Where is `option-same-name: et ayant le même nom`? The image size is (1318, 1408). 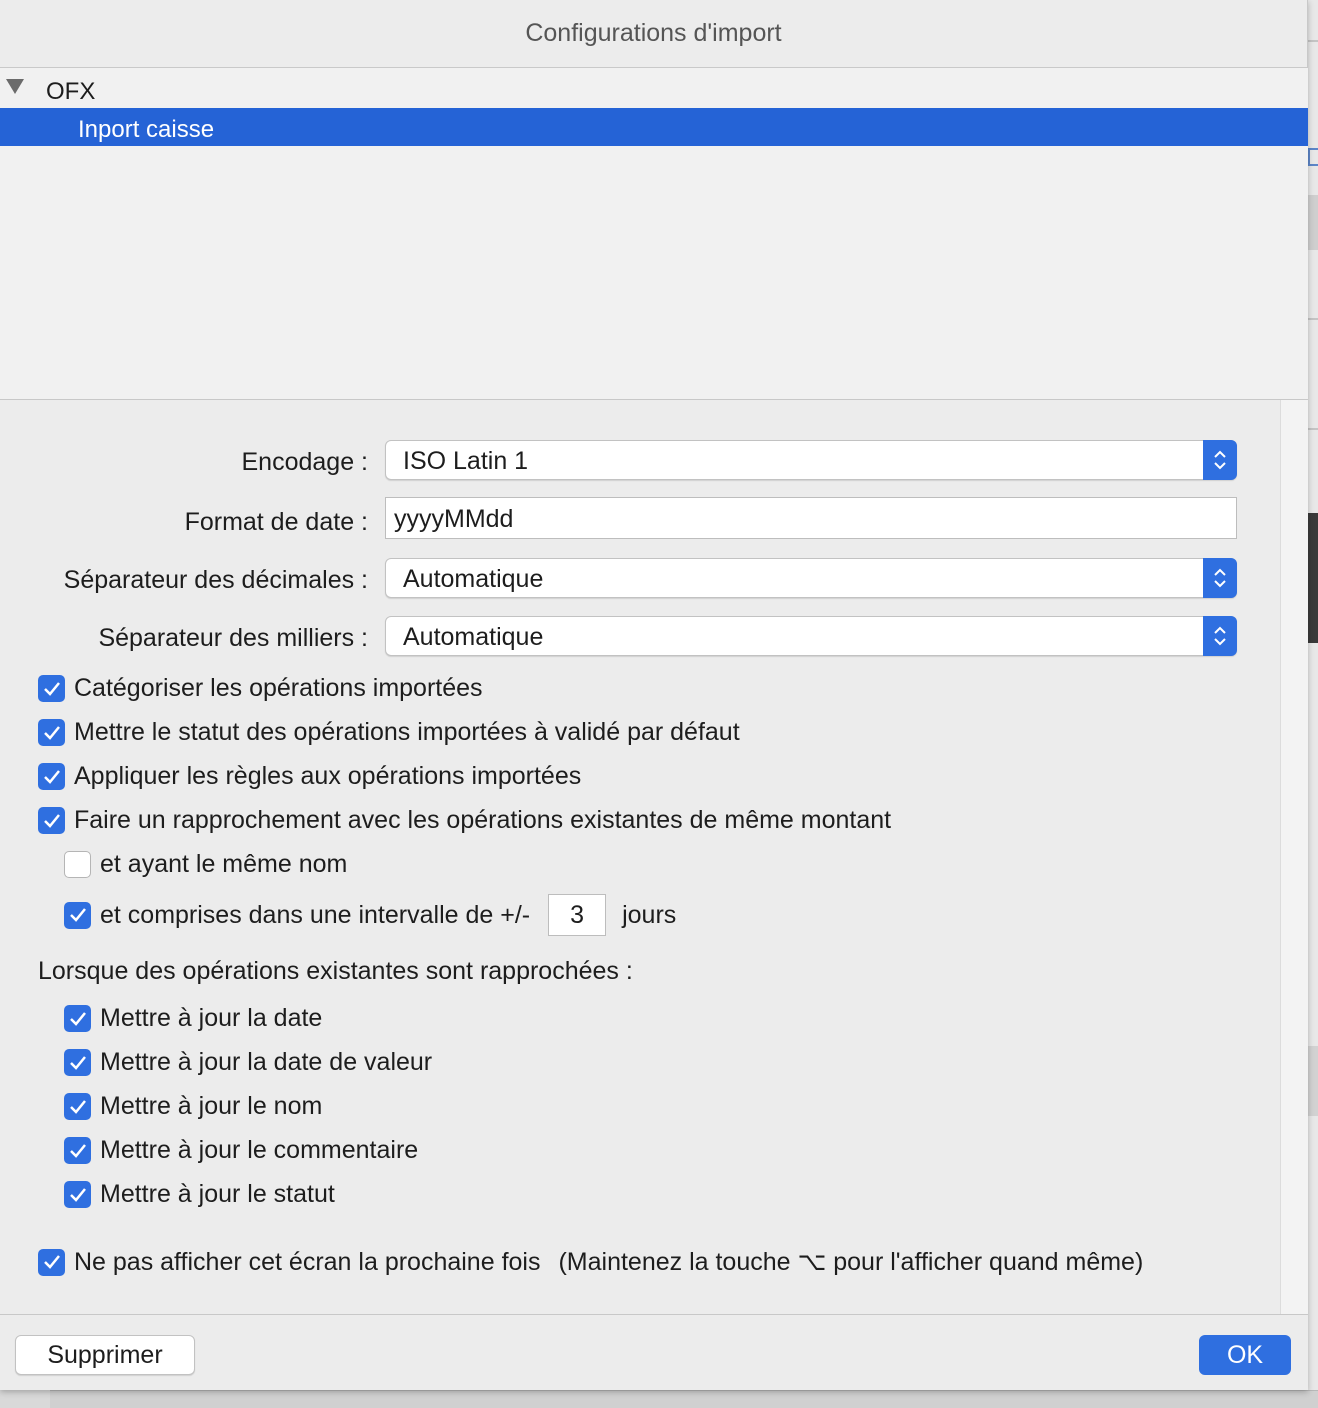 option-same-name: et ayant le même nom is located at coordinates (205, 864).